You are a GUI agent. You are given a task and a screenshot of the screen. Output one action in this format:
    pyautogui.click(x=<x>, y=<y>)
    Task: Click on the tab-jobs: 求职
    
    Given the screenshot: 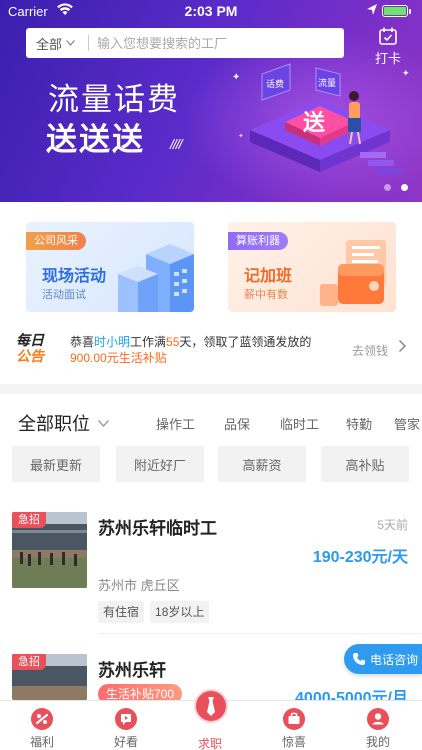 What is the action you would take?
    pyautogui.click(x=210, y=719)
    